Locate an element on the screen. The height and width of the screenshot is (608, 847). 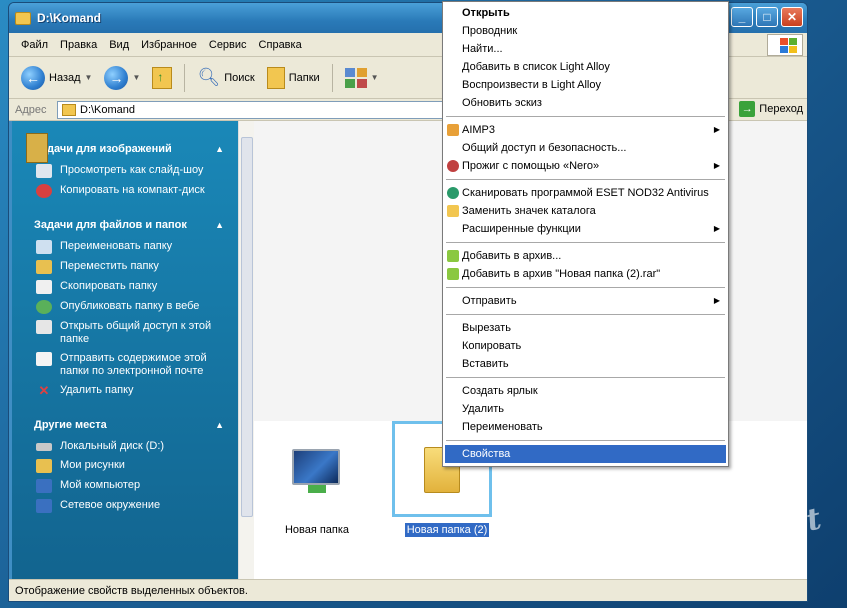
delete-x-icon: ✕ is located at coordinates (44, 390).